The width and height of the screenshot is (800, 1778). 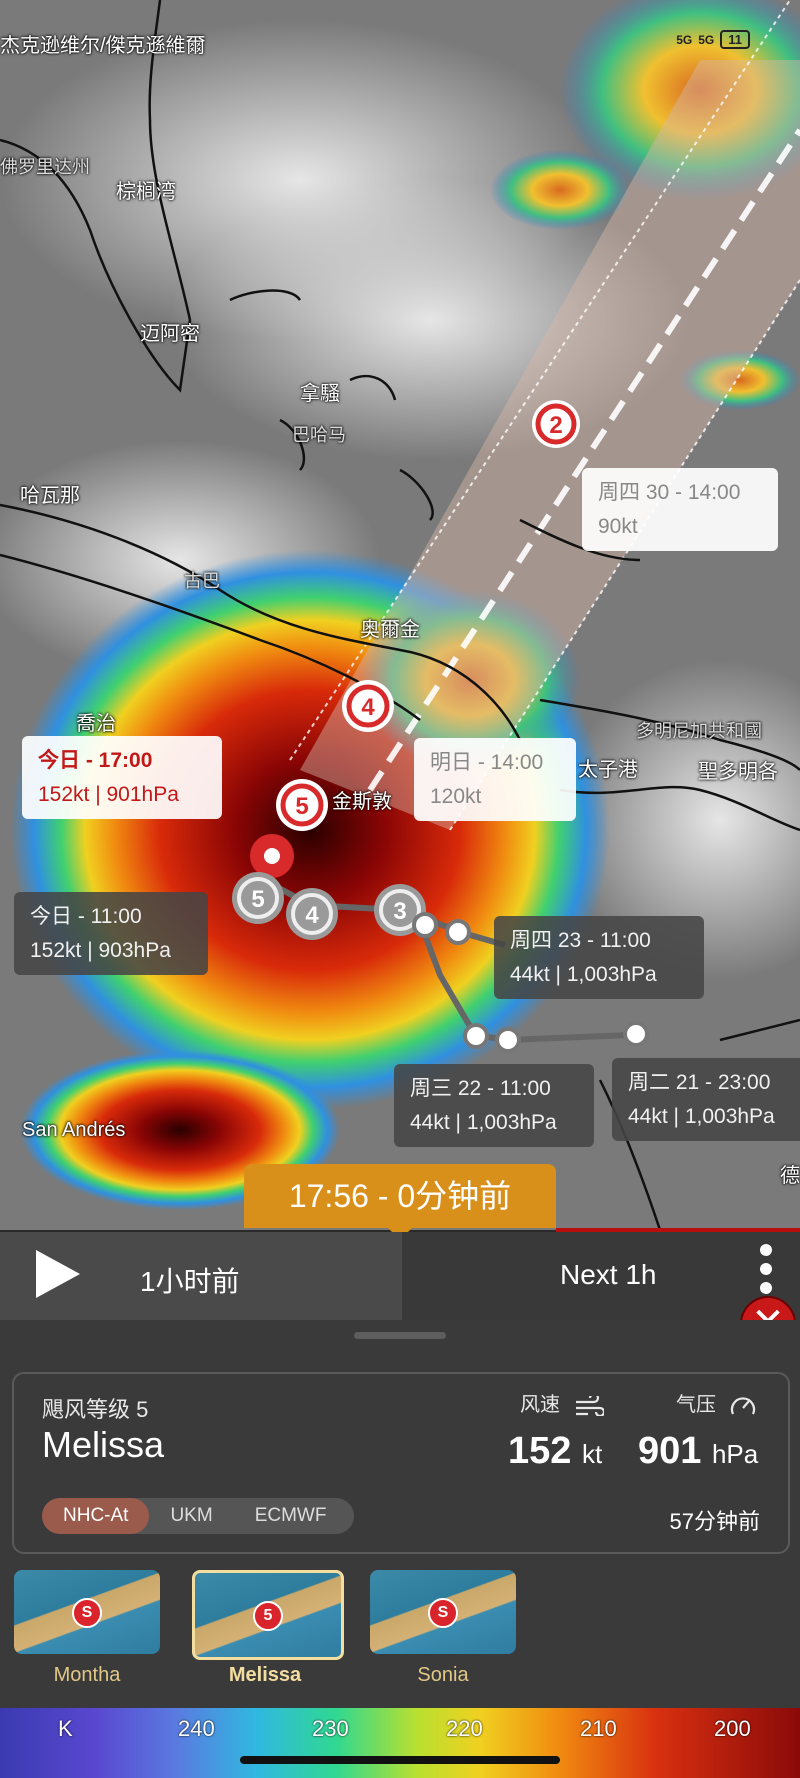 What do you see at coordinates (494, 1106) in the screenshot?
I see `forecast-box-wed22: 周三 22 - 11:00 44kt | 1,003hPa` at bounding box center [494, 1106].